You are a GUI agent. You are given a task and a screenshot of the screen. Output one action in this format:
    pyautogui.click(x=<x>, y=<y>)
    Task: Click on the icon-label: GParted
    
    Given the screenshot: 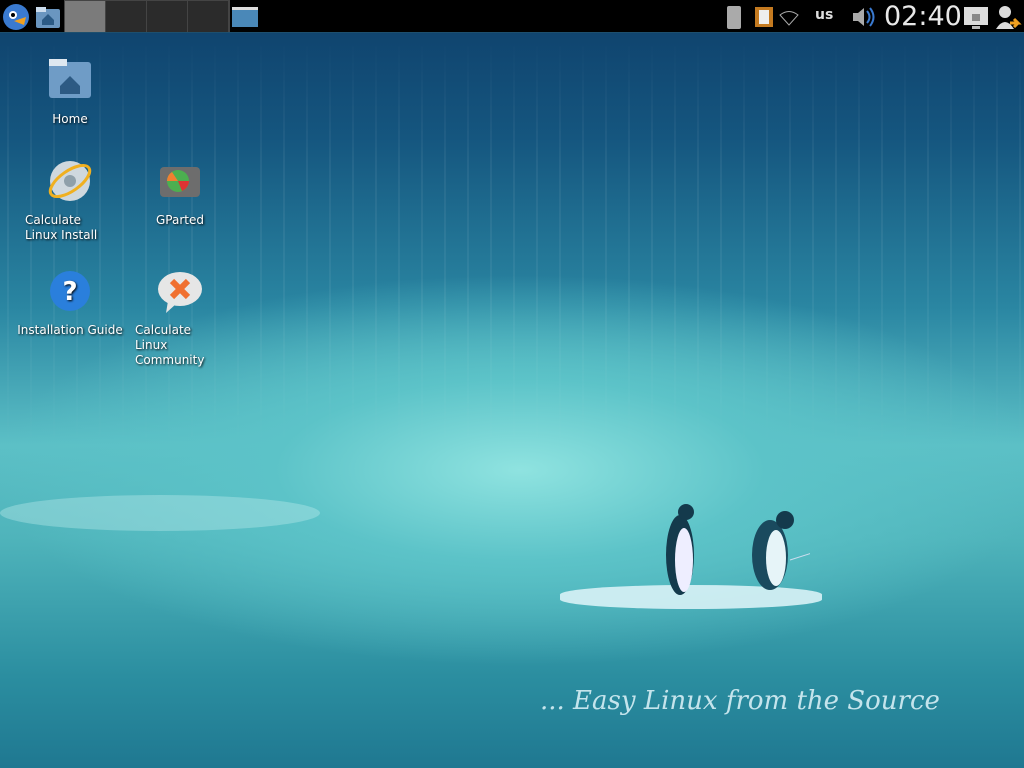 What is the action you would take?
    pyautogui.click(x=180, y=220)
    